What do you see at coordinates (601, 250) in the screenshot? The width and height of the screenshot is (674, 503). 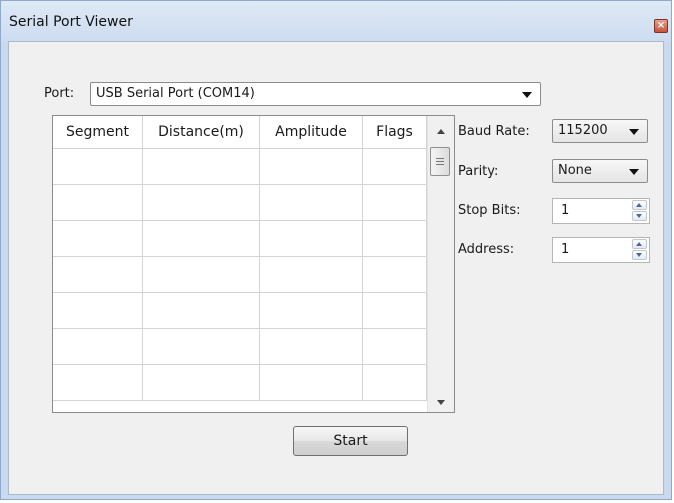 I see `address-stepper: 1` at bounding box center [601, 250].